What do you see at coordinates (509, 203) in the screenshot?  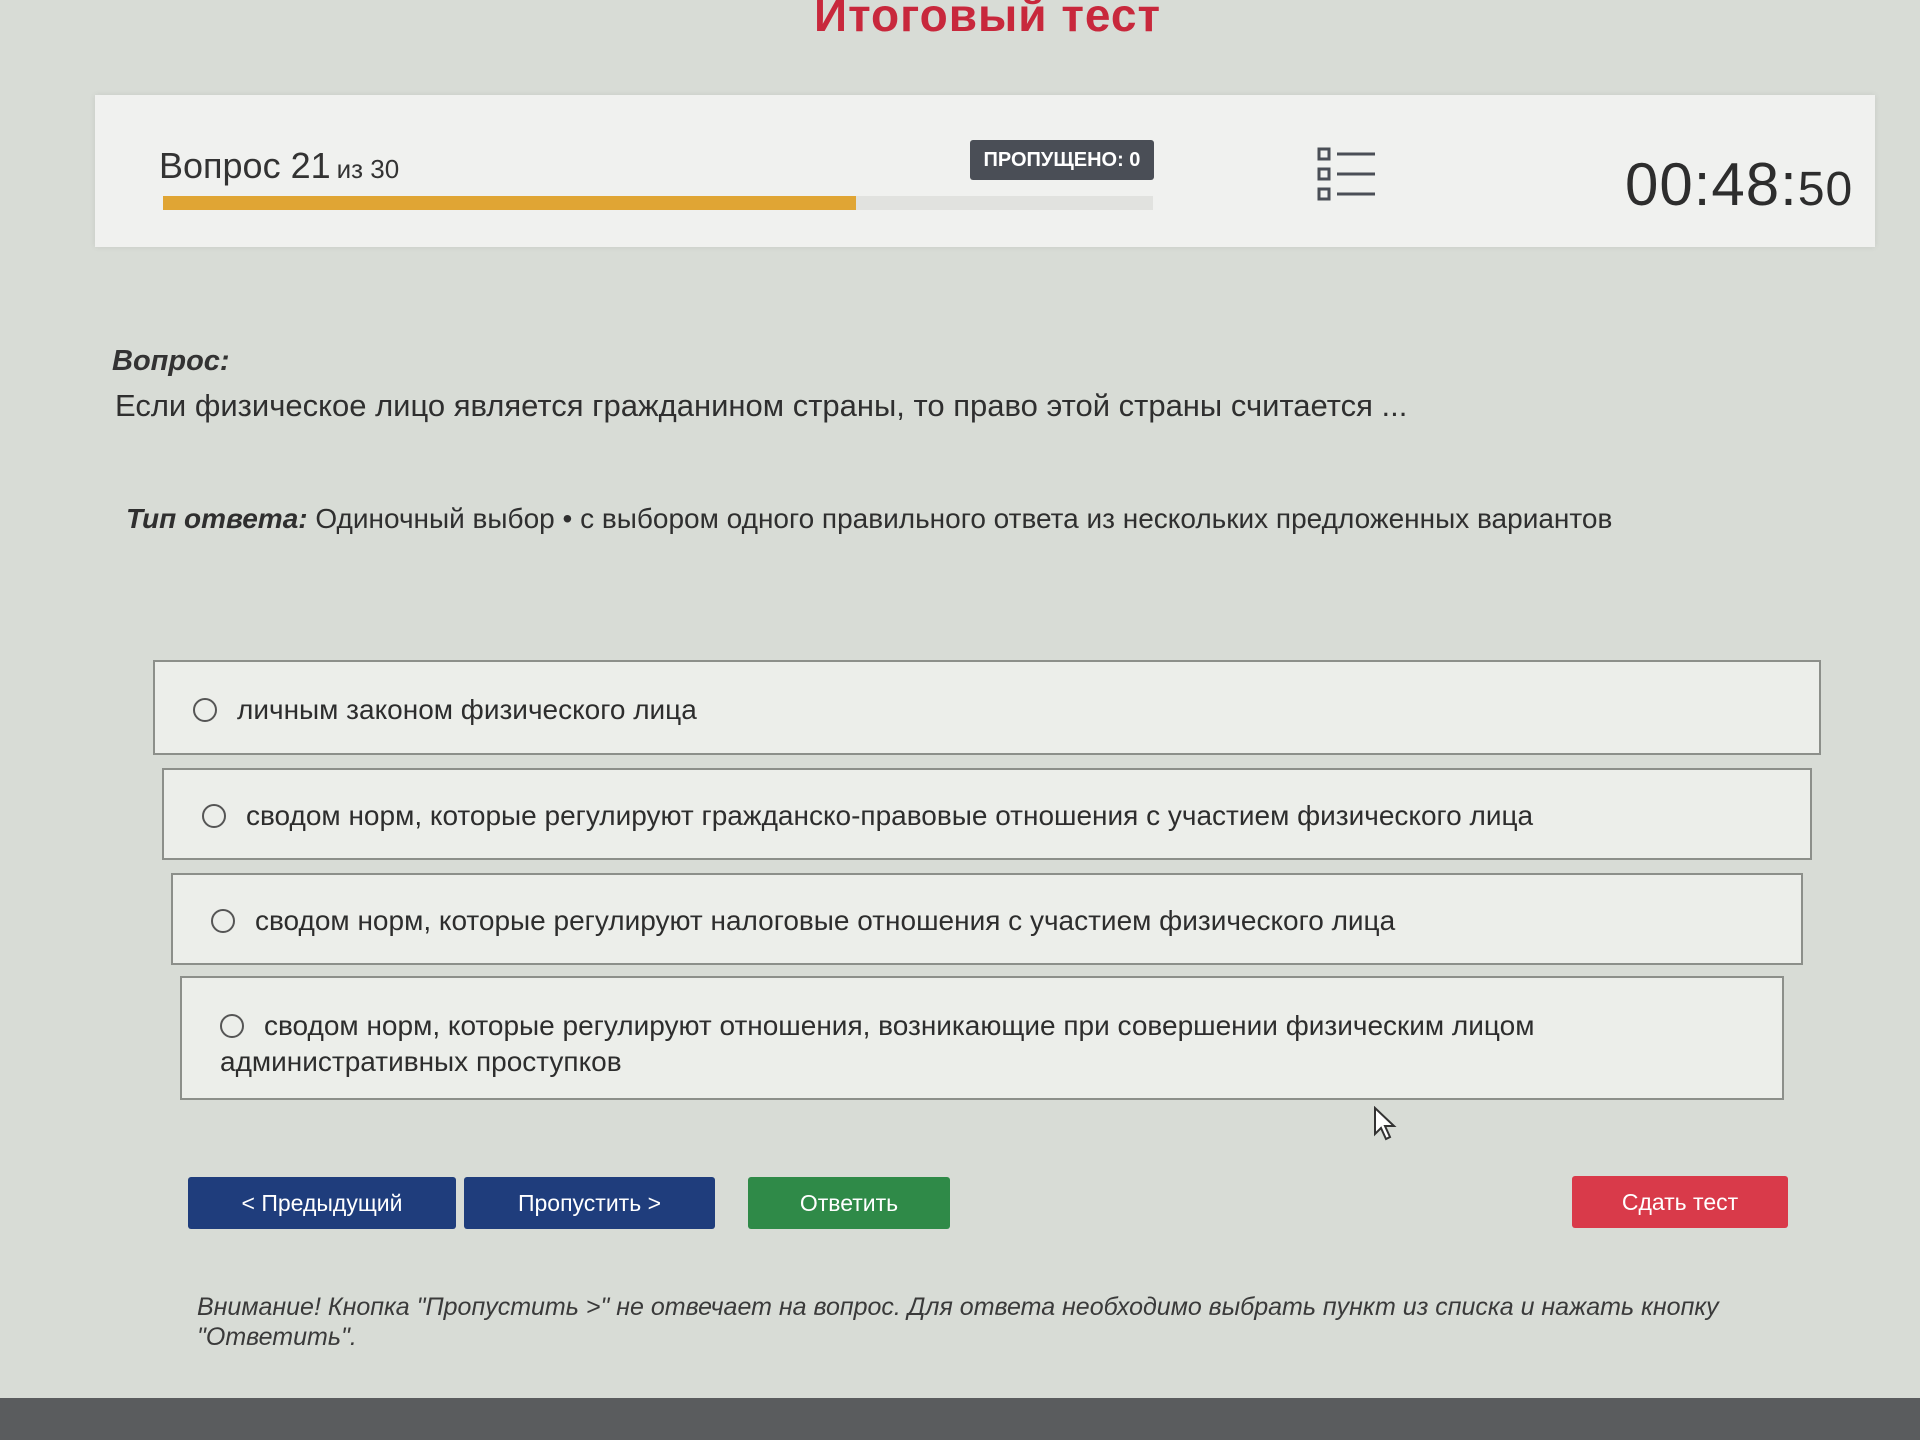 I see `progress-fill` at bounding box center [509, 203].